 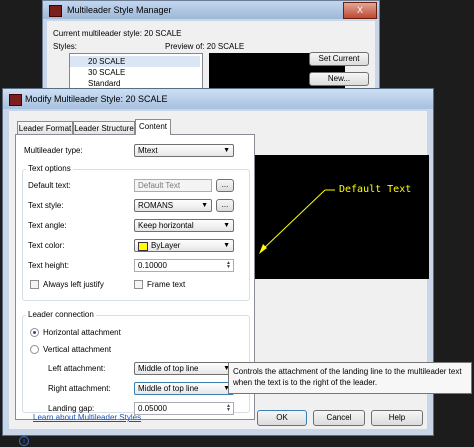 I want to click on tab-leader-structure: Leader Structure, so click(x=104, y=127).